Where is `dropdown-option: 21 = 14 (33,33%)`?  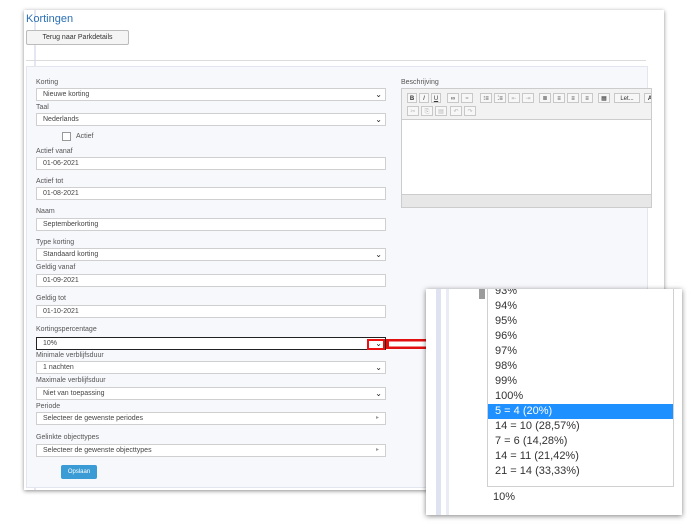
dropdown-option: 21 = 14 (33,33%) is located at coordinates (580, 471).